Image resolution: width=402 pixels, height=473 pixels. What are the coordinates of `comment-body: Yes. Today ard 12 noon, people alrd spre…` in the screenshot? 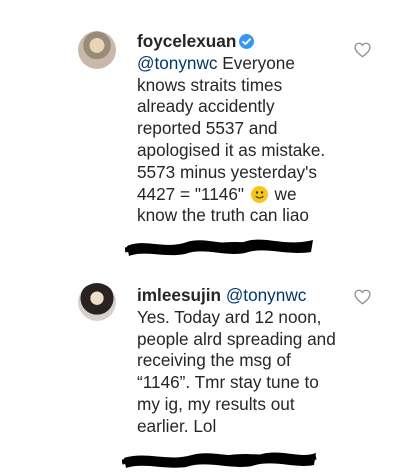 It's located at (236, 371).